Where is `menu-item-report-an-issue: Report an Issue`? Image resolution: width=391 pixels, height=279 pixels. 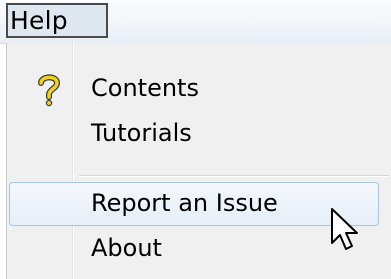 menu-item-report-an-issue: Report an Issue is located at coordinates (194, 204).